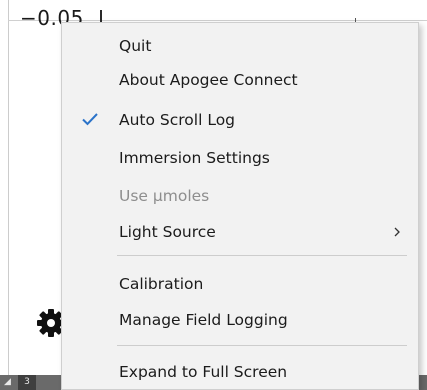 The height and width of the screenshot is (390, 427). Describe the element at coordinates (240, 284) in the screenshot. I see `menu-item-calibration: Calibration` at that location.